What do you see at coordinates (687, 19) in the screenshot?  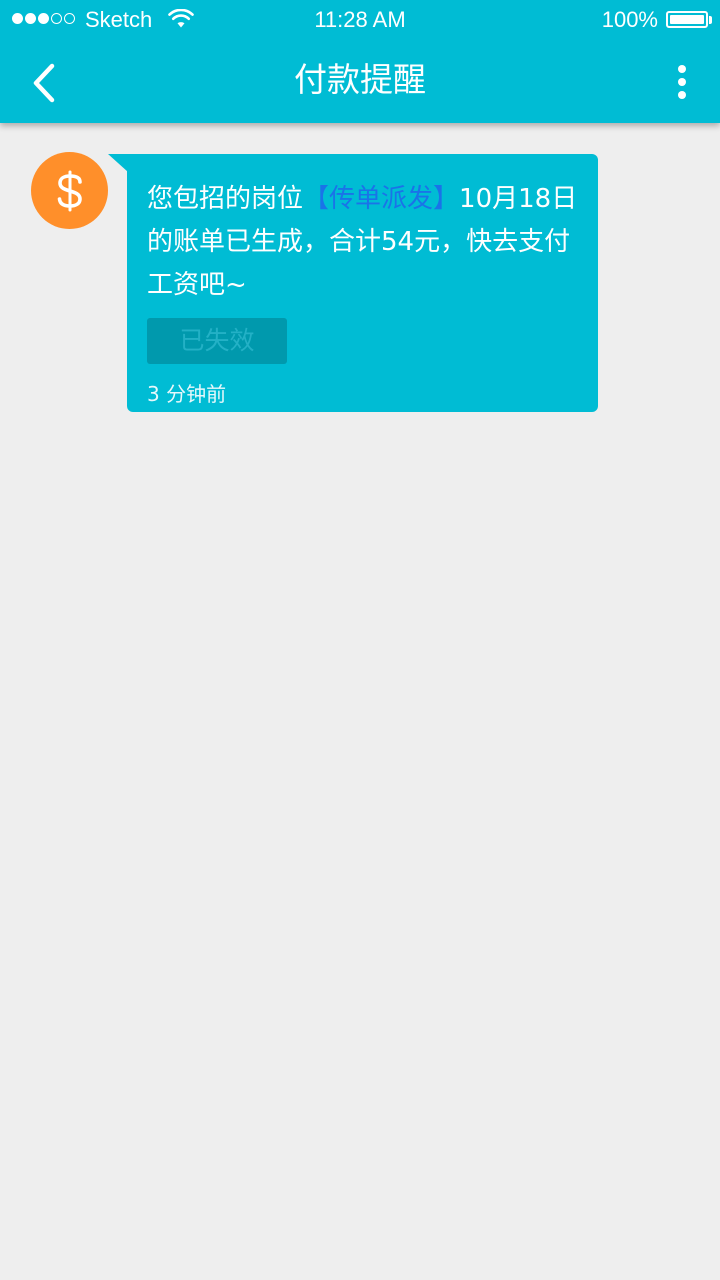 I see `battery-icon` at bounding box center [687, 19].